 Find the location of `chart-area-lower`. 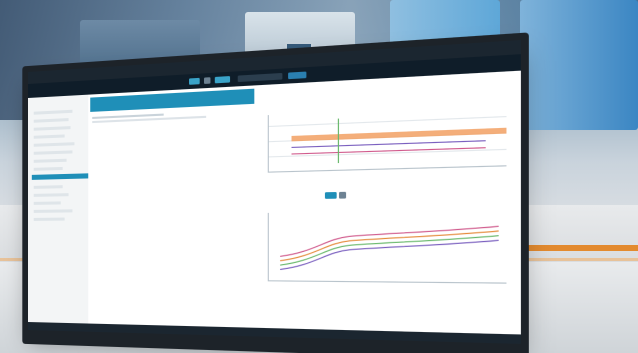

chart-area-lower is located at coordinates (387, 246).